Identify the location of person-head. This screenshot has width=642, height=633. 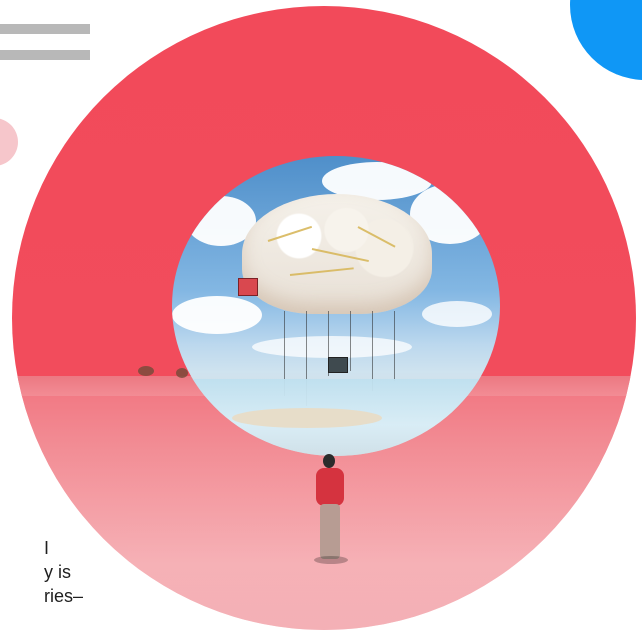
(329, 461).